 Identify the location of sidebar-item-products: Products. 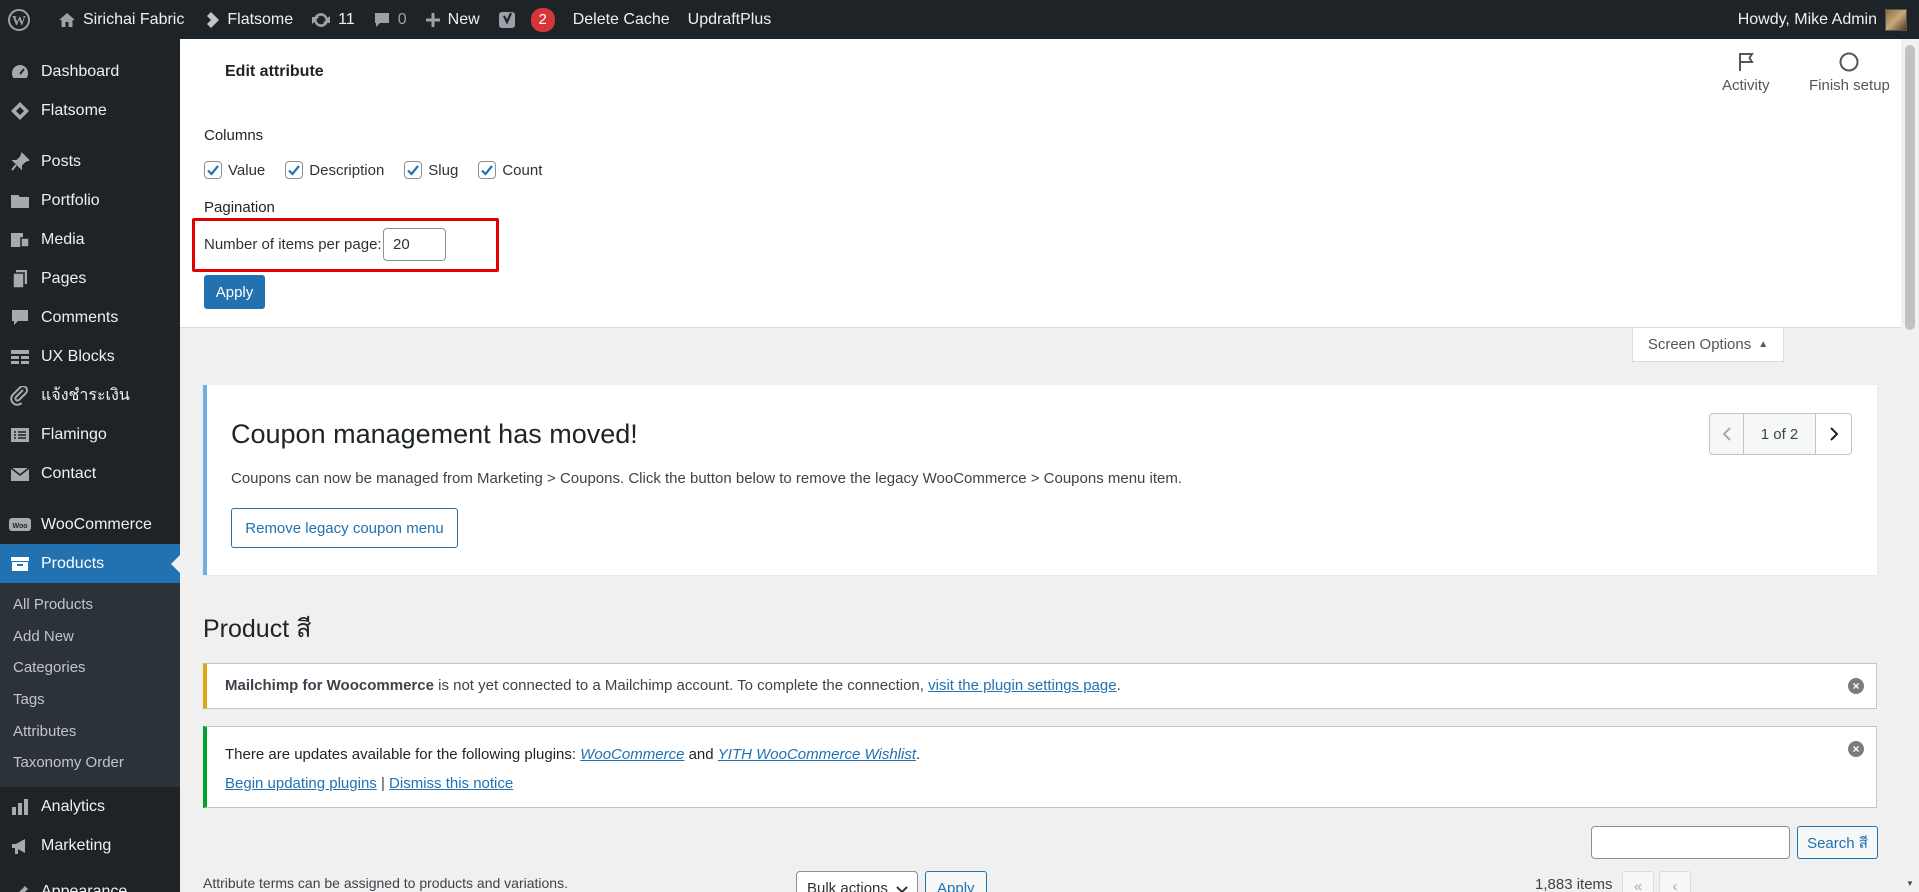
(90, 563).